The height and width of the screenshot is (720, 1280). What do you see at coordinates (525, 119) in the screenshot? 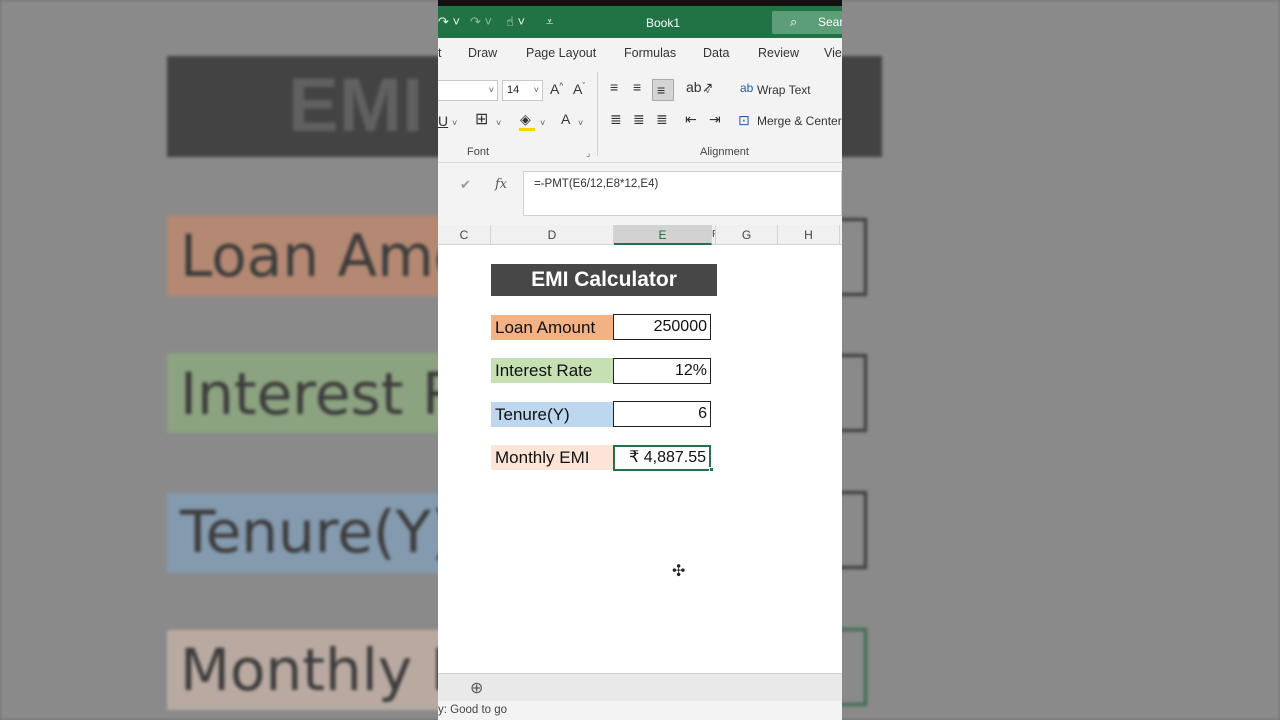
I see `fill-color-icon: ◈` at bounding box center [525, 119].